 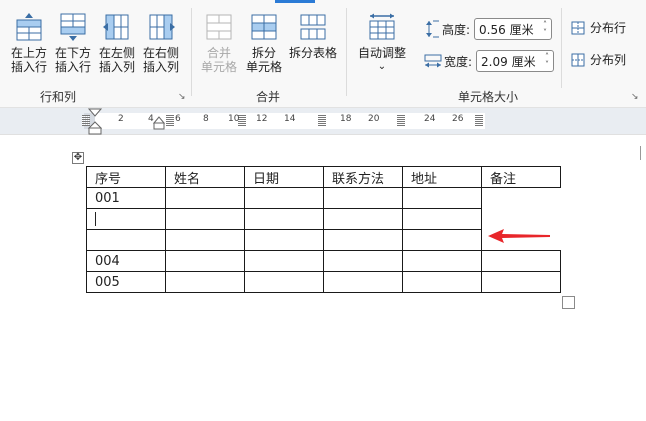 What do you see at coordinates (160, 67) in the screenshot?
I see `insert-col-right-label-2: 插入列` at bounding box center [160, 67].